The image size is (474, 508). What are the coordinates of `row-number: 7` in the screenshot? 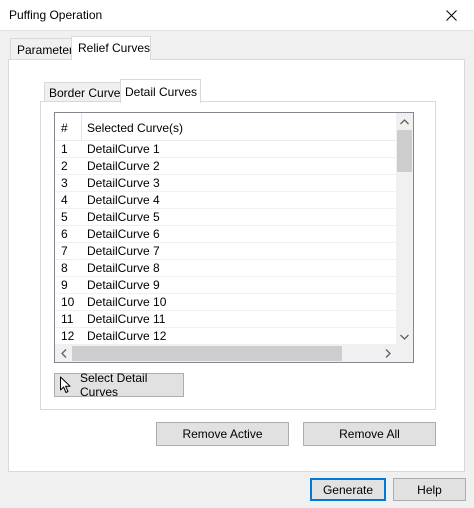 It's located at (64, 251).